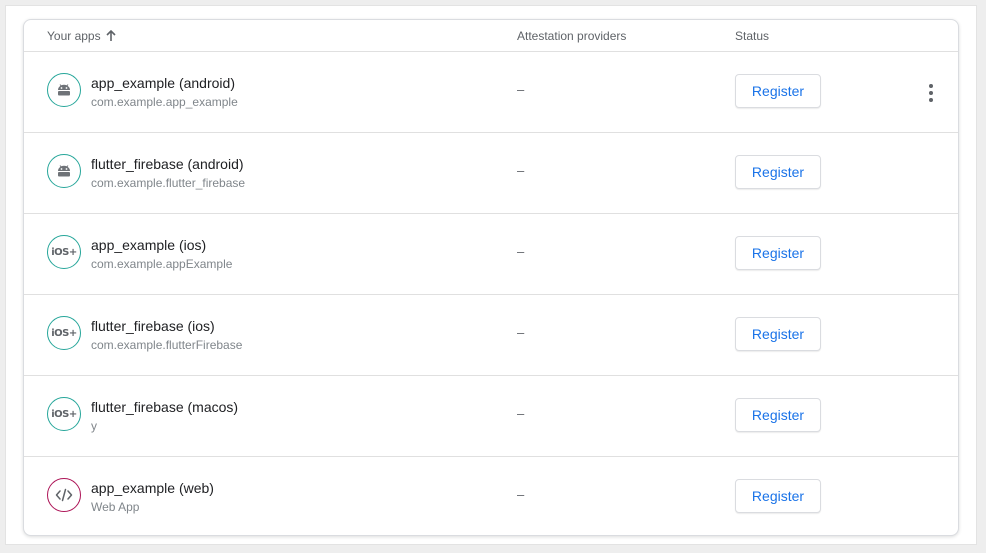  Describe the element at coordinates (752, 36) in the screenshot. I see `header-status: Status` at that location.